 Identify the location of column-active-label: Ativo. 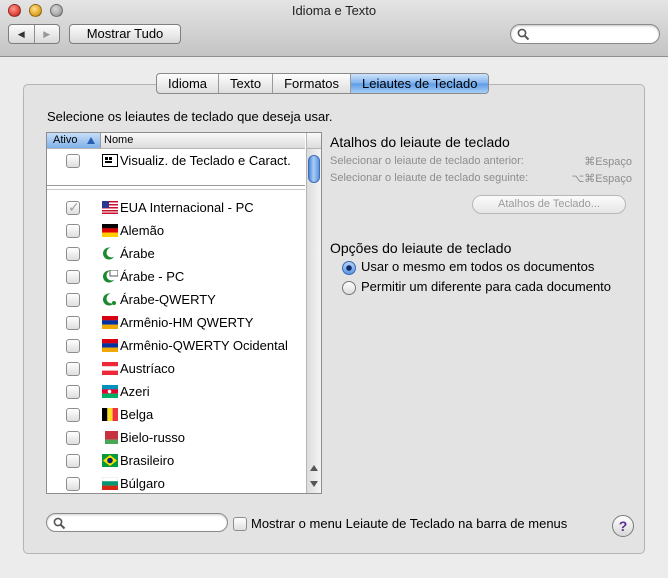
(65, 140).